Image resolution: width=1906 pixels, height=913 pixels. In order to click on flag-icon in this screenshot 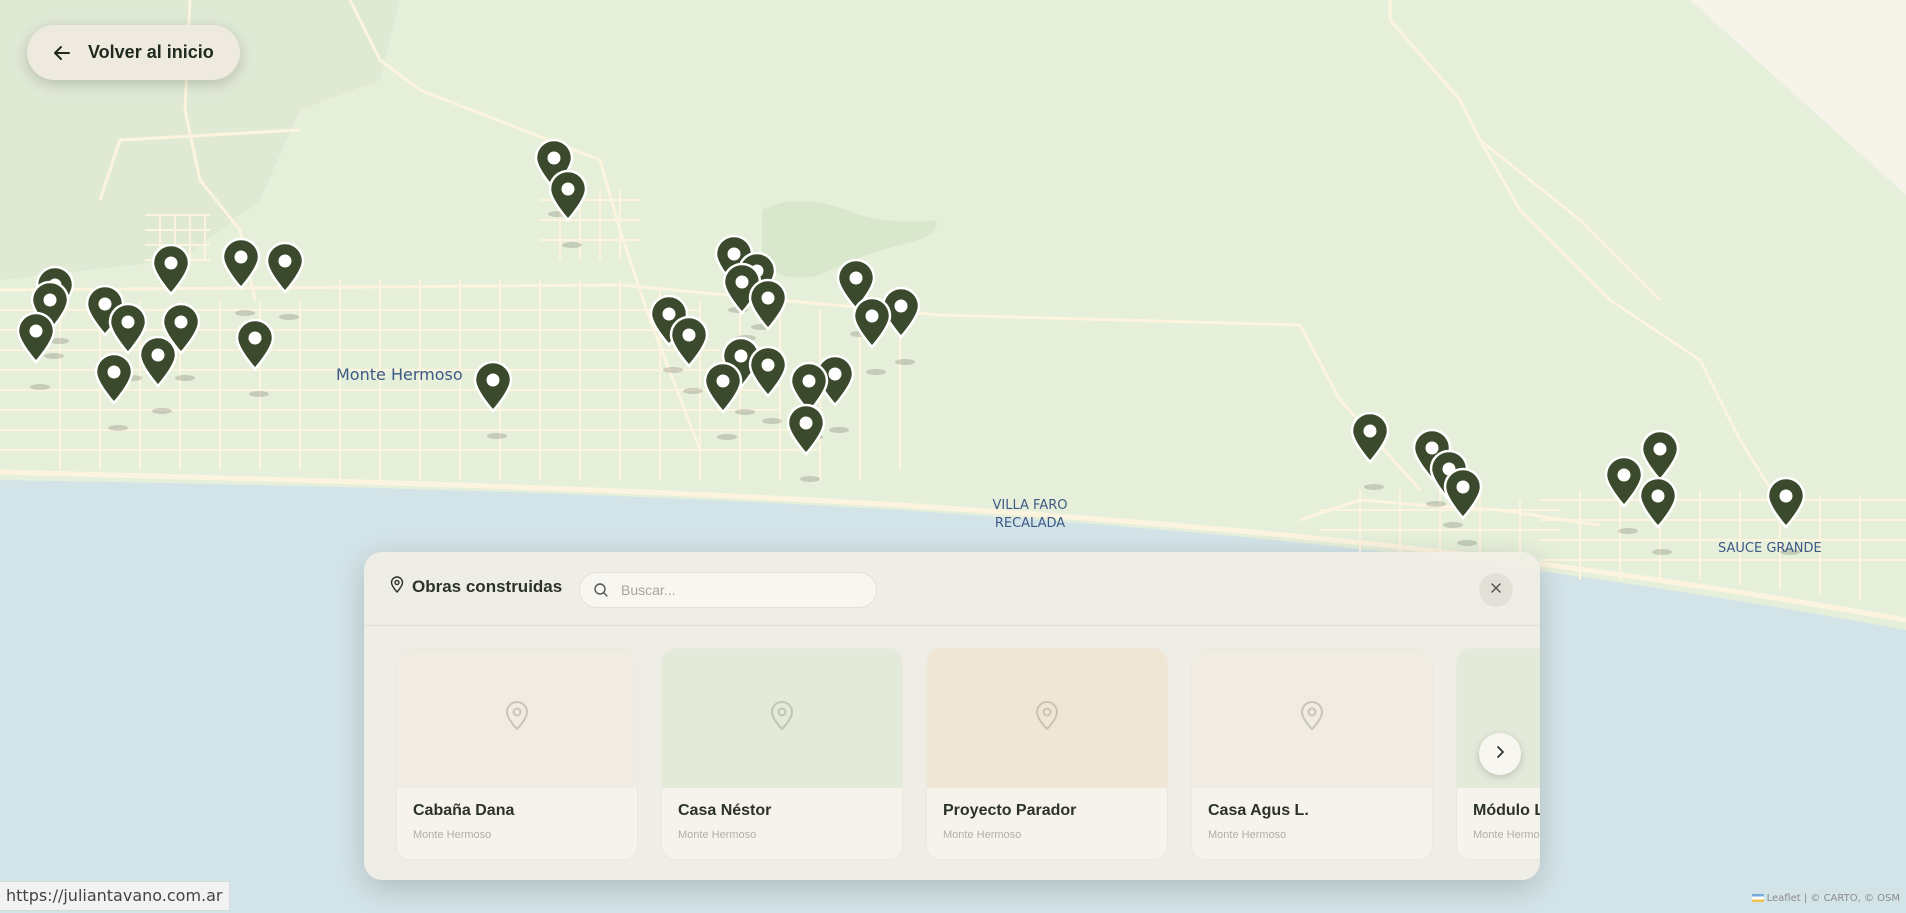, I will do `click(1757, 898)`.